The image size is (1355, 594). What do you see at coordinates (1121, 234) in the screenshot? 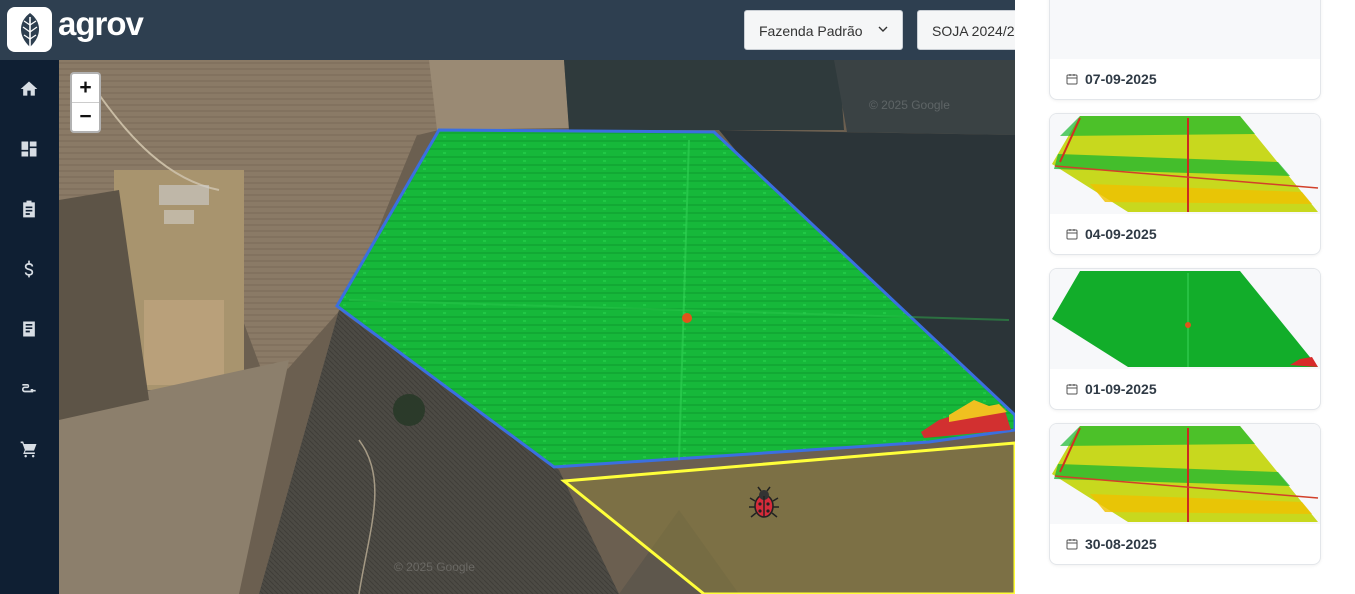
I see `imagery-date-label: 04-09-2025` at bounding box center [1121, 234].